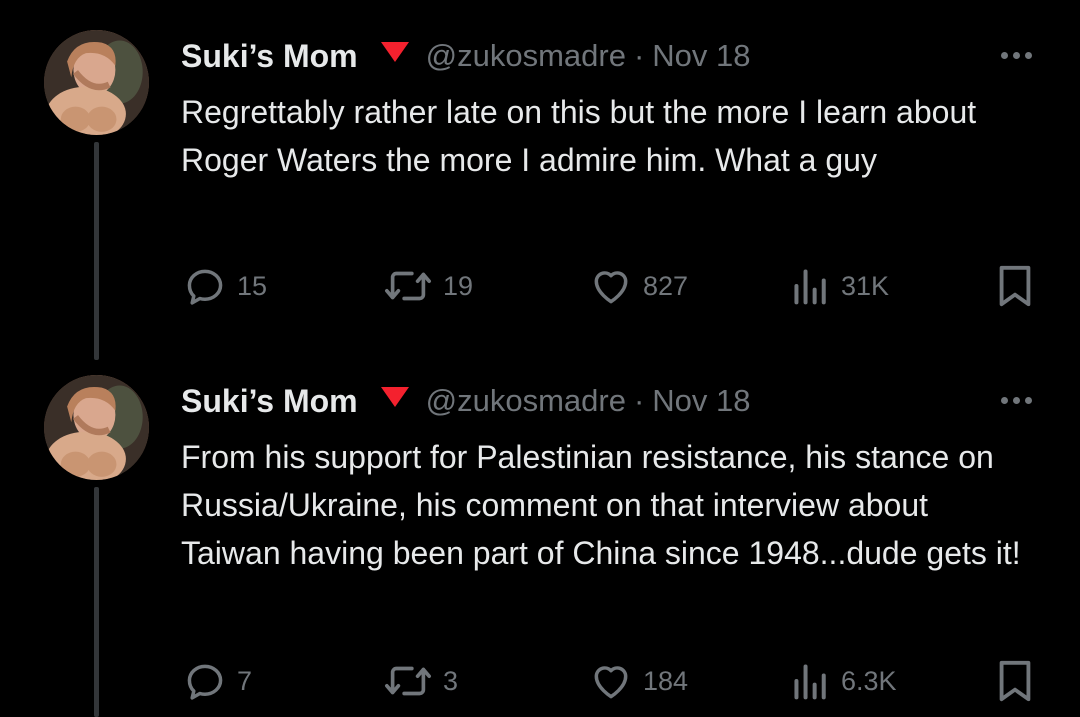 The width and height of the screenshot is (1080, 717). Describe the element at coordinates (865, 285) in the screenshot. I see `views-count: 31K` at that location.